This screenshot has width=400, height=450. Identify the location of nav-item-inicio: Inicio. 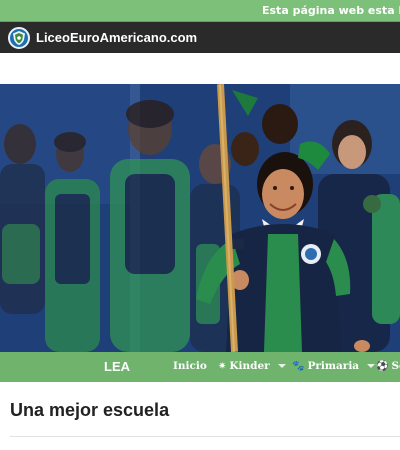
(190, 366).